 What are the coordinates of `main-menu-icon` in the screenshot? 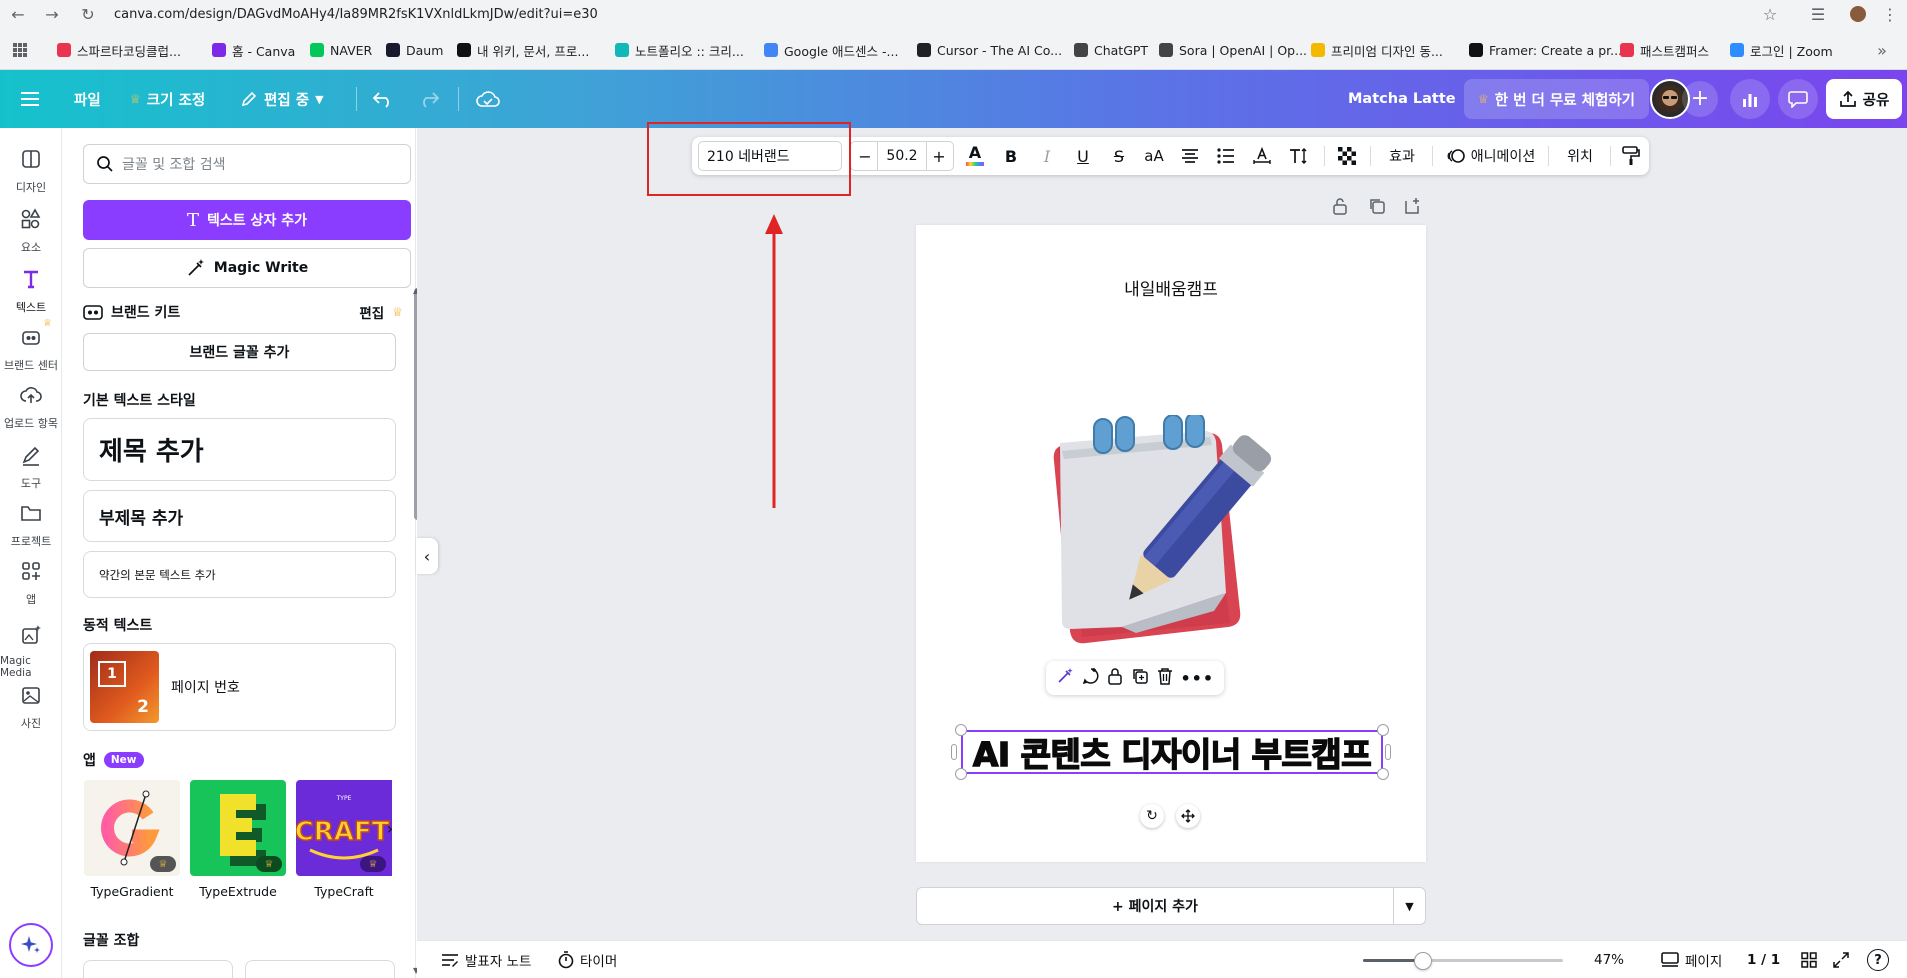 It's located at (30, 99).